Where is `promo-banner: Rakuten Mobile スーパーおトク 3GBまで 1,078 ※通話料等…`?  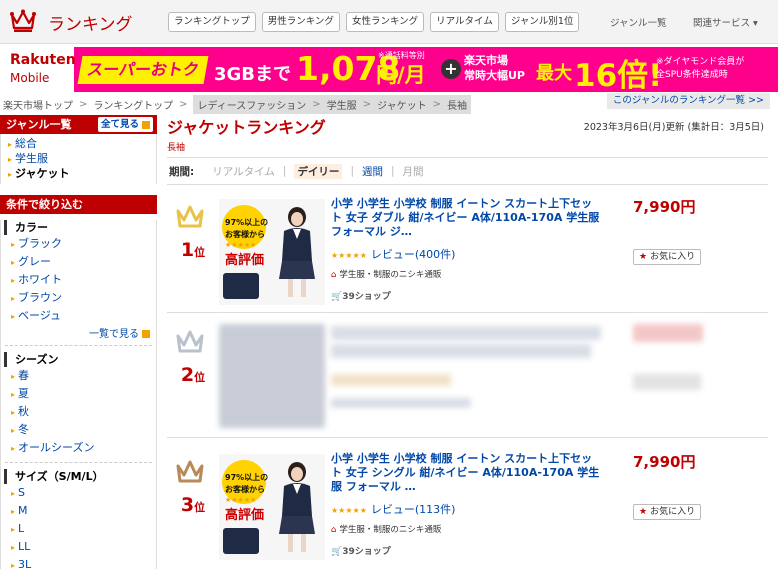
promo-banner: Rakuten Mobile スーパーおトク 3GBまで 1,078 ※通話料等… is located at coordinates (389, 69).